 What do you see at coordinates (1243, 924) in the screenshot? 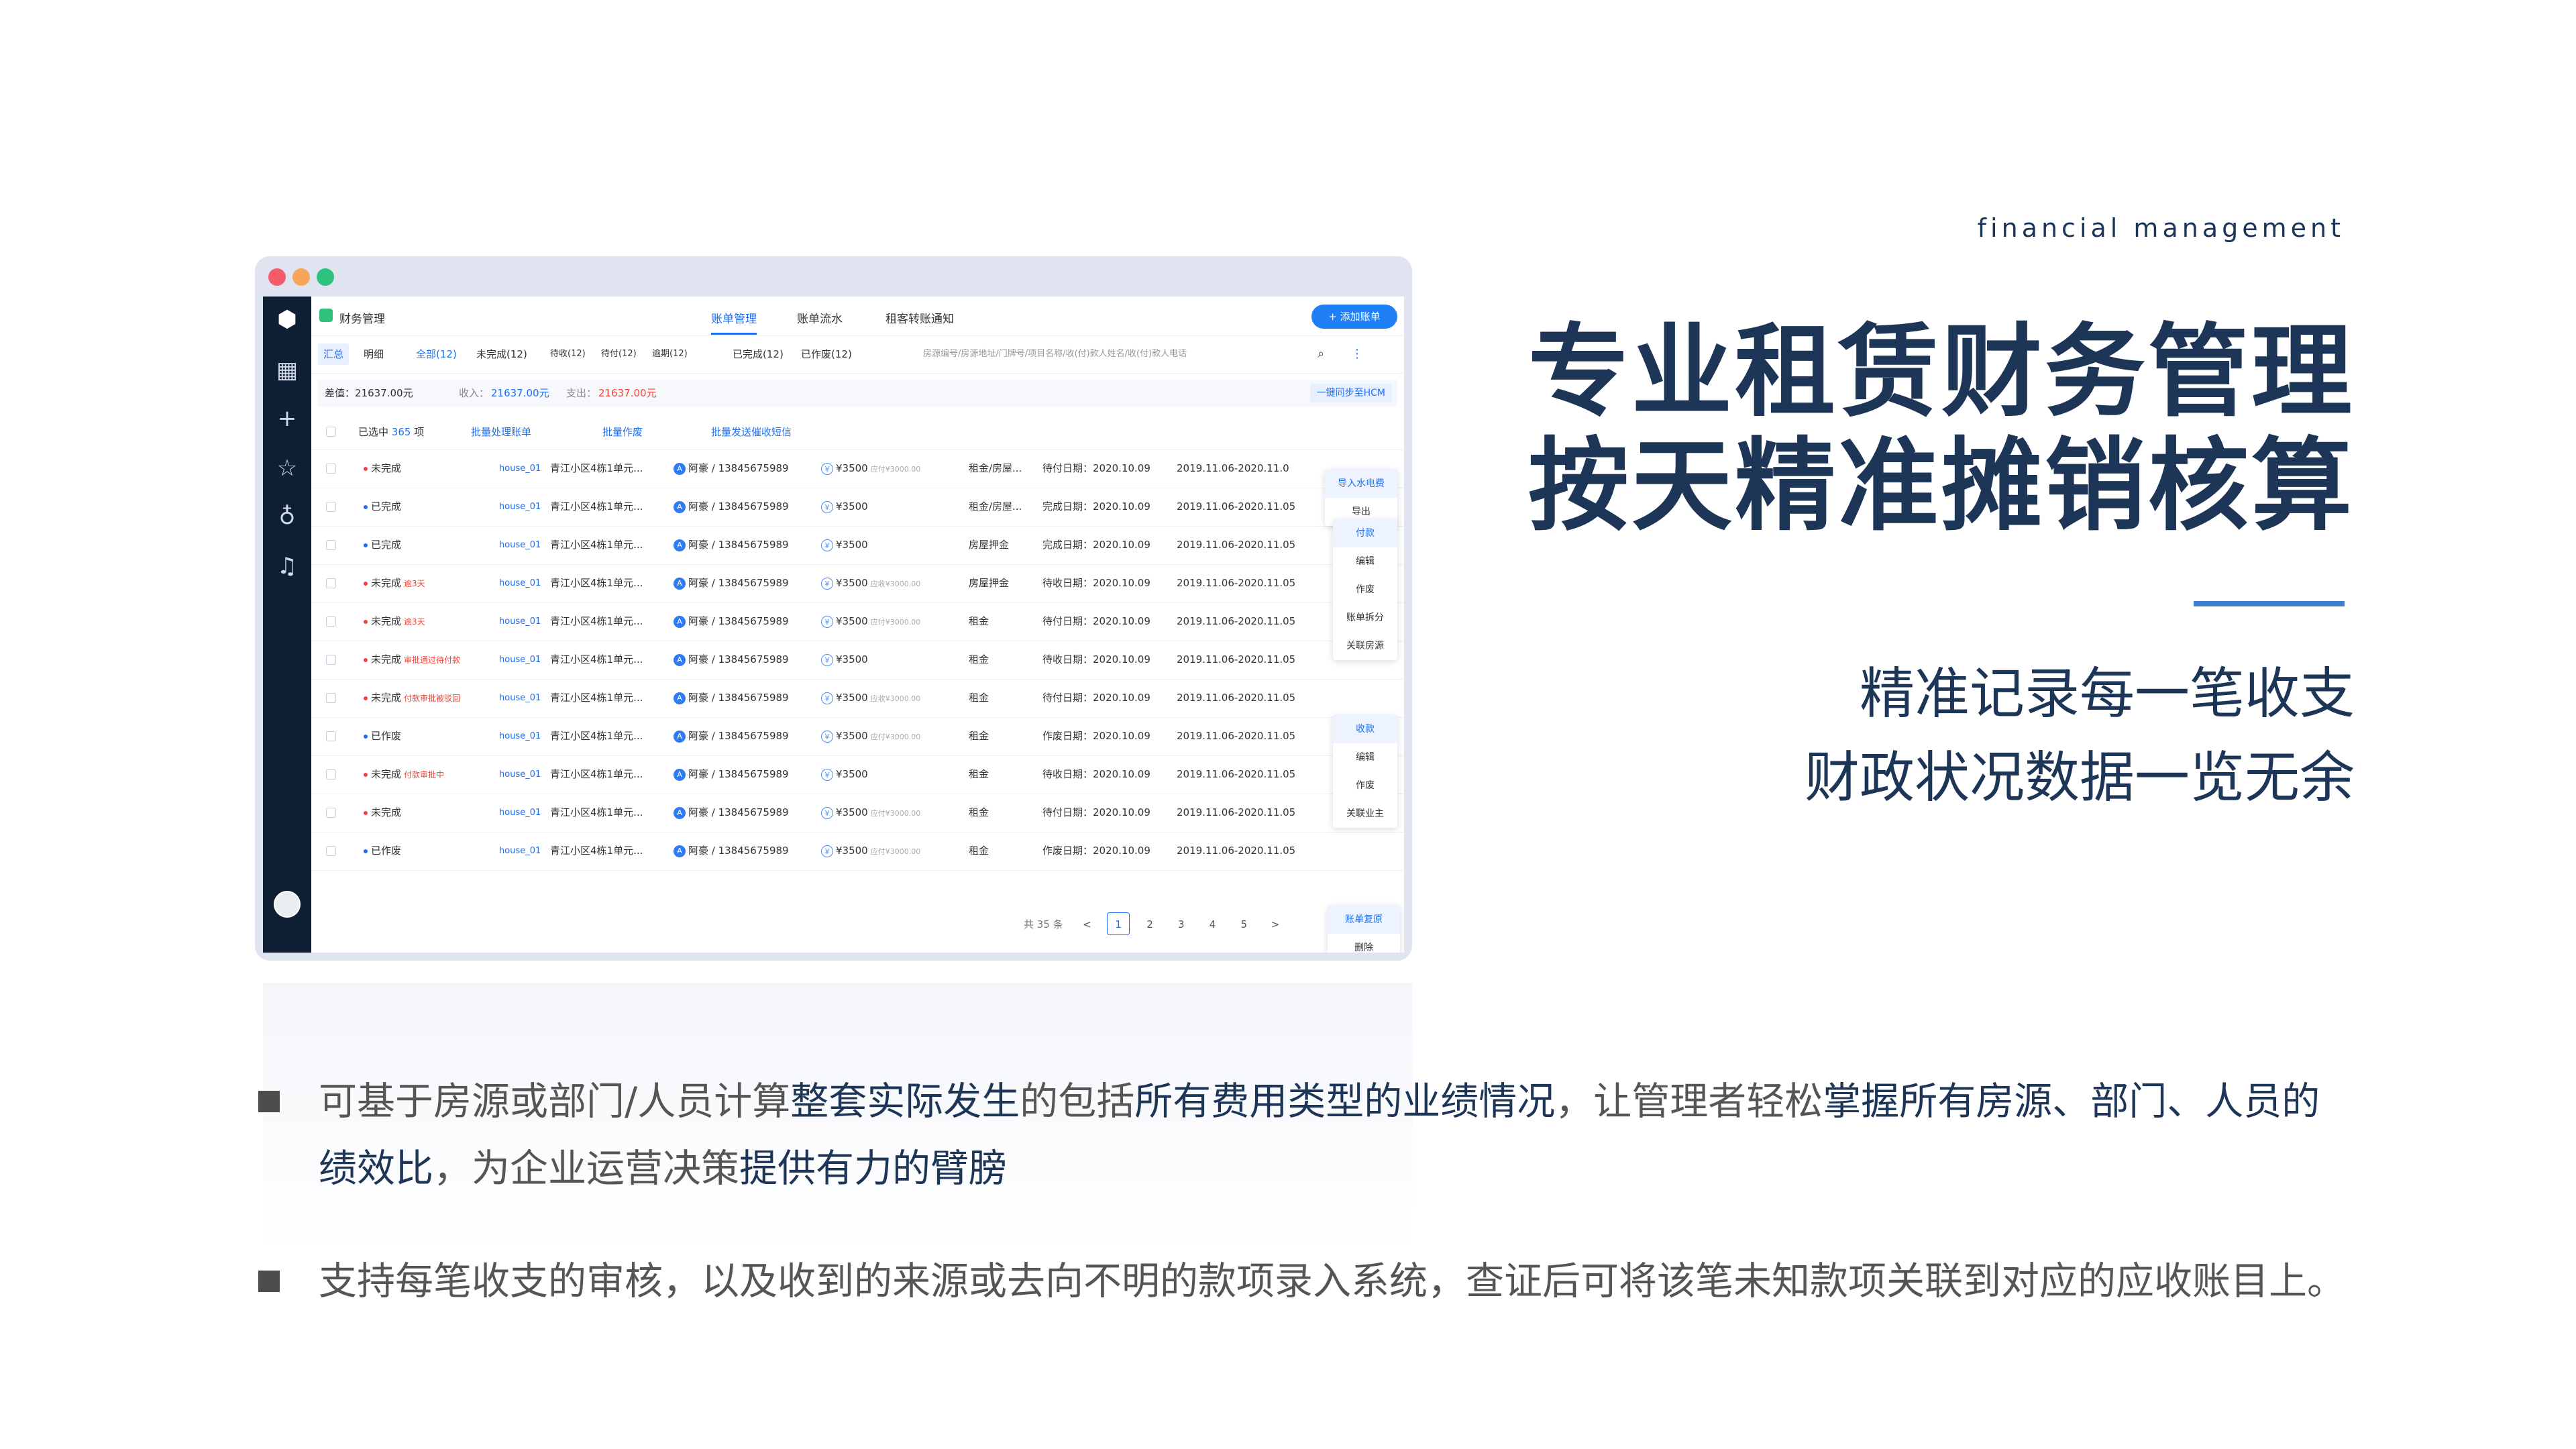
I see `page-5: 5` at bounding box center [1243, 924].